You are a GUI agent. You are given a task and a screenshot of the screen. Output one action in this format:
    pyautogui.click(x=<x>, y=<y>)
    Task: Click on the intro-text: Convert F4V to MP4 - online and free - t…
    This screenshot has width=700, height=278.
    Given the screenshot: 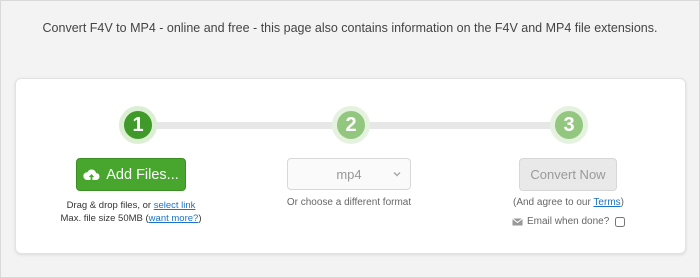 What is the action you would take?
    pyautogui.click(x=350, y=28)
    